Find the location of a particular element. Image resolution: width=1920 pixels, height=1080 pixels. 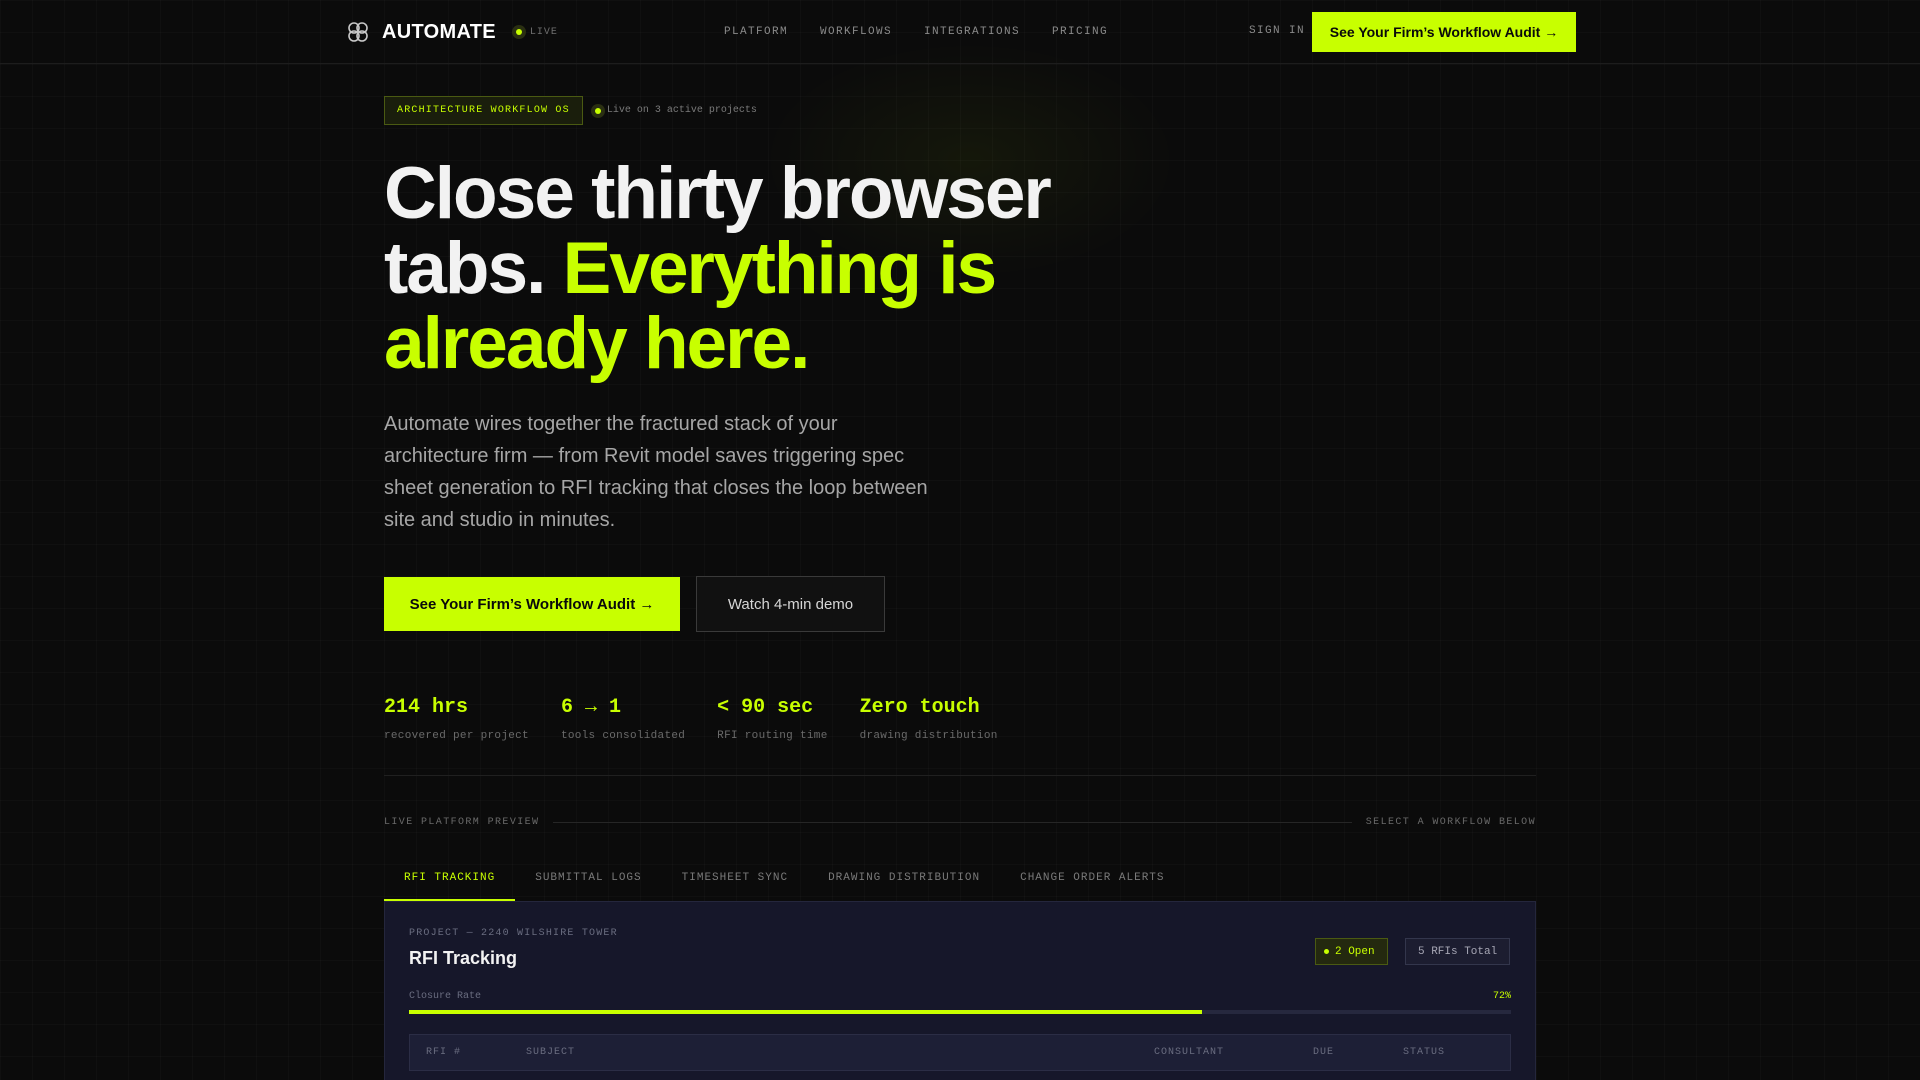

nav-audit-button: See Your Firm’s Workflow Audit → is located at coordinates (1444, 32).